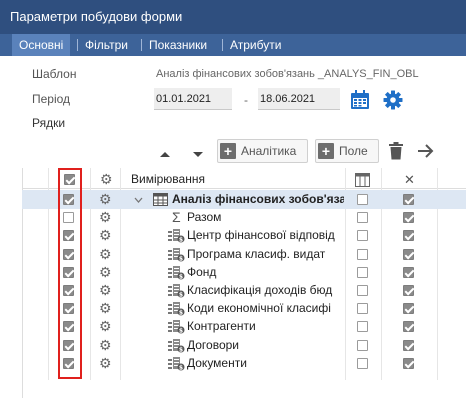 The width and height of the screenshot is (466, 404). Describe the element at coordinates (256, 254) in the screenshot. I see `row-label: Програма класиф. видат` at that location.